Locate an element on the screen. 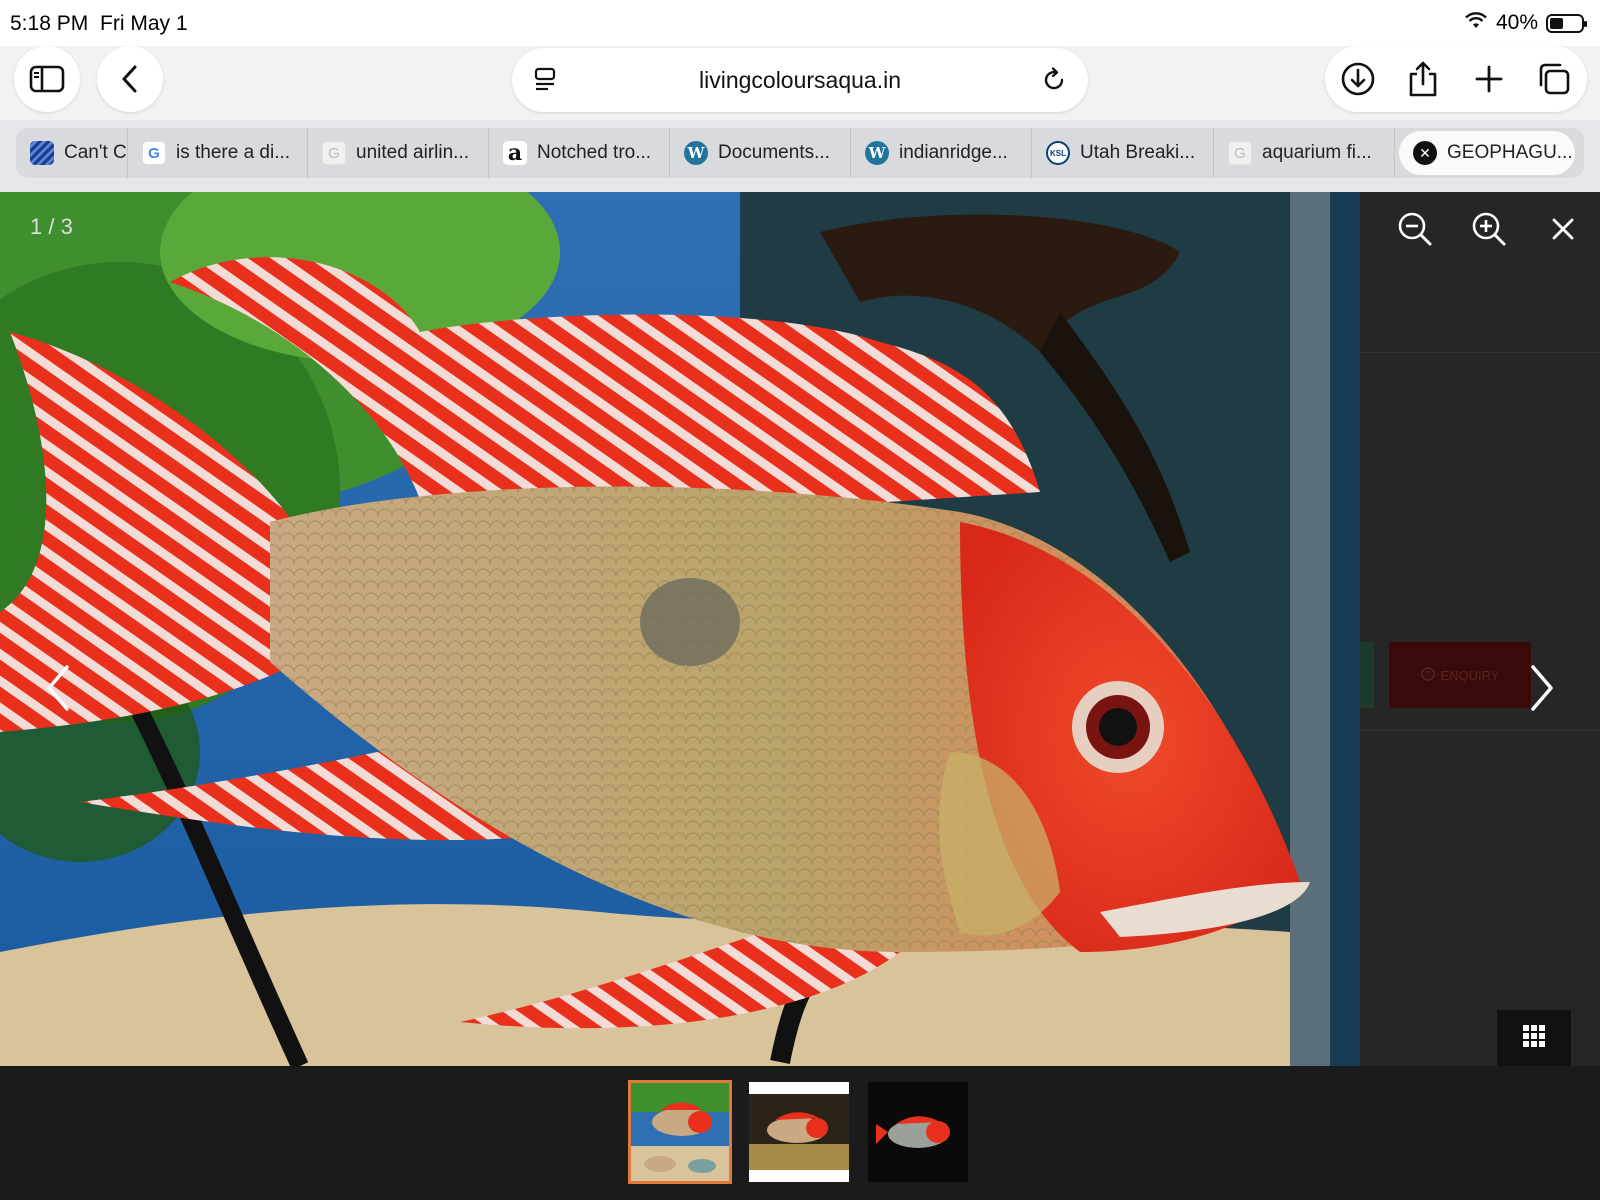  browser-toolbar: livingcoloursaqua.in is located at coordinates (800, 83).